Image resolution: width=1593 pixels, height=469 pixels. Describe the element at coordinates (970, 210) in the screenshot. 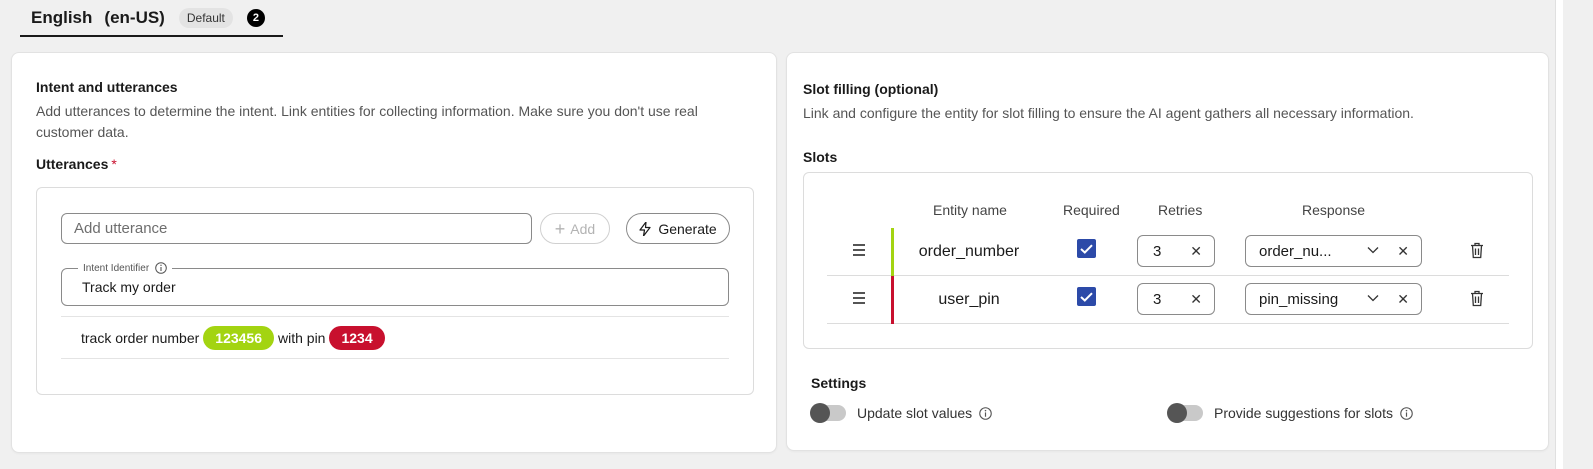

I see `column-header-entity-name: Entity name` at that location.